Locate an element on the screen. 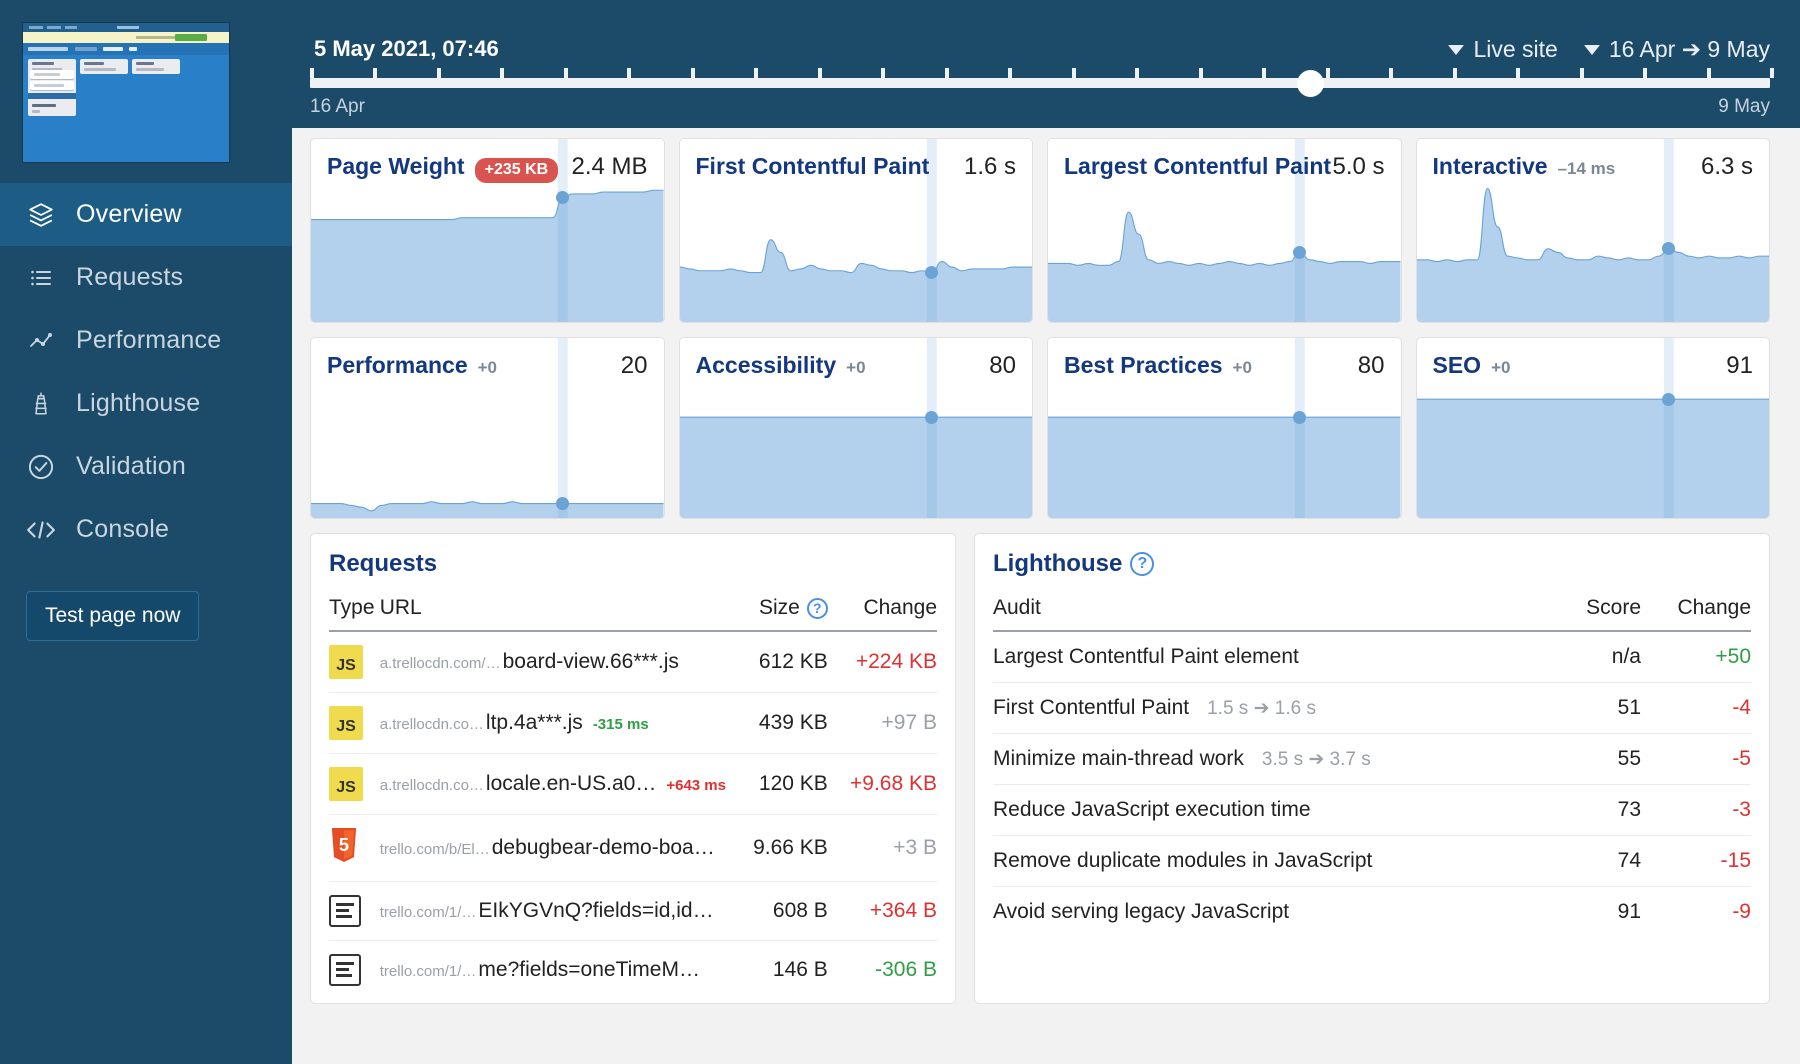 The width and height of the screenshot is (1800, 1064). timeline-slider: 16 Apr 9 May is located at coordinates (1042, 93).